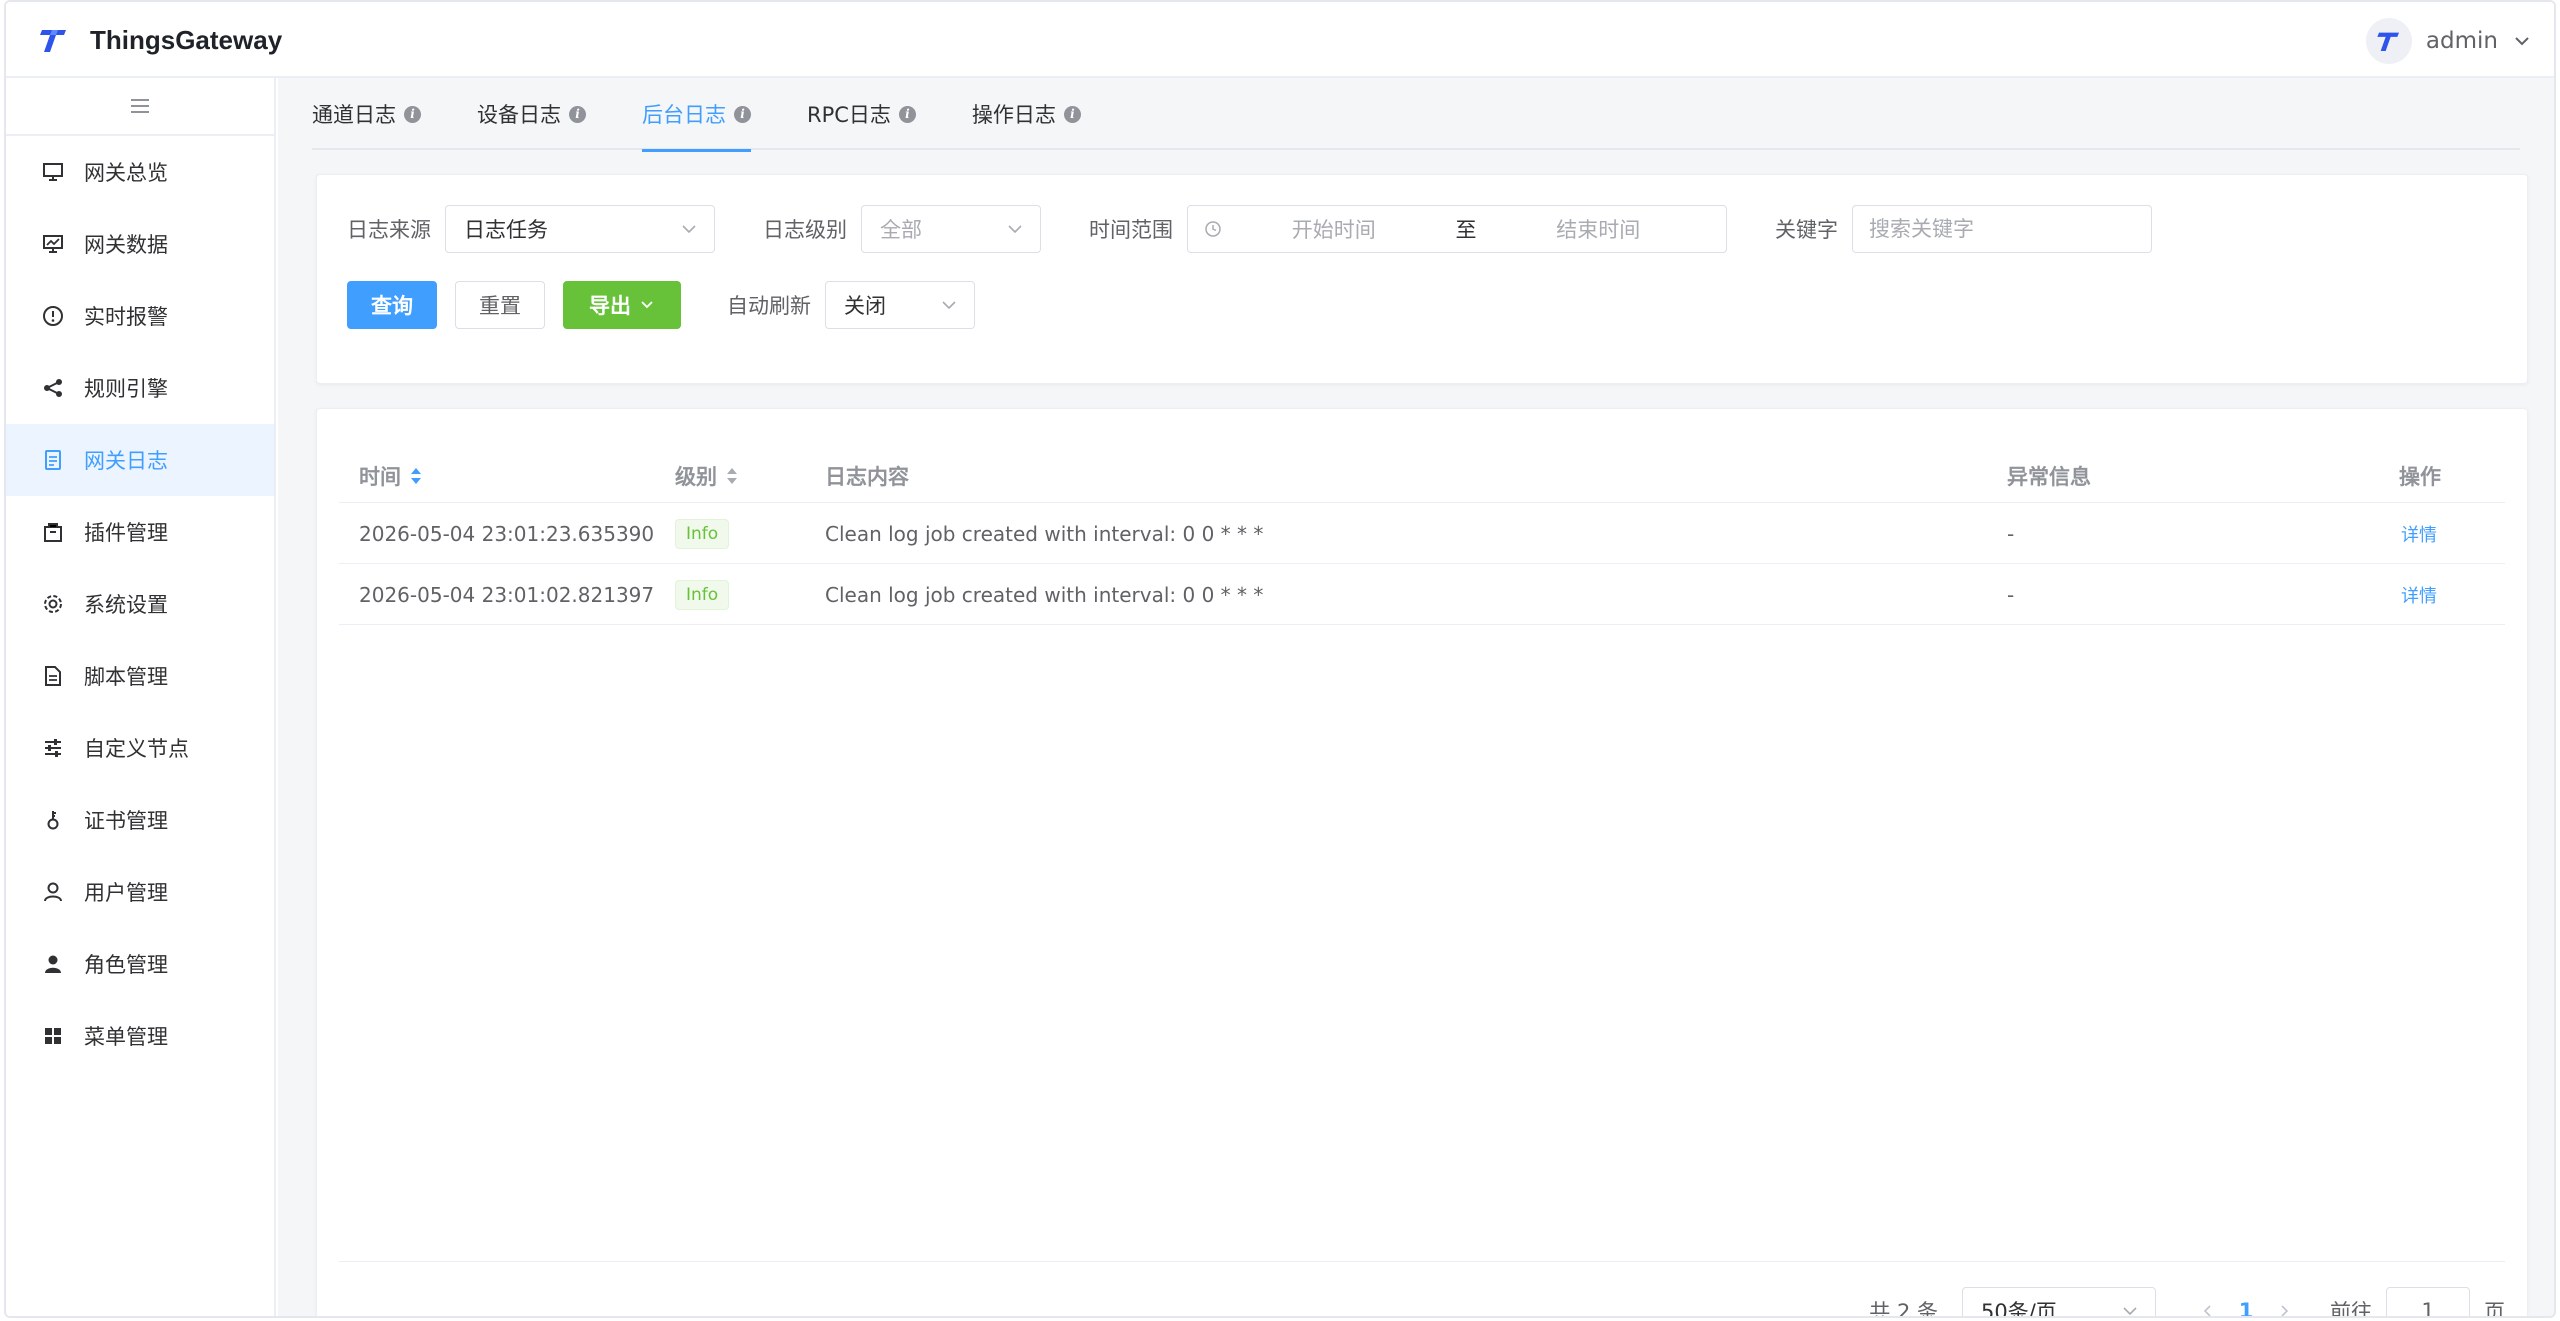  Describe the element at coordinates (2285, 1310) in the screenshot. I see `chevron-right-icon` at that location.